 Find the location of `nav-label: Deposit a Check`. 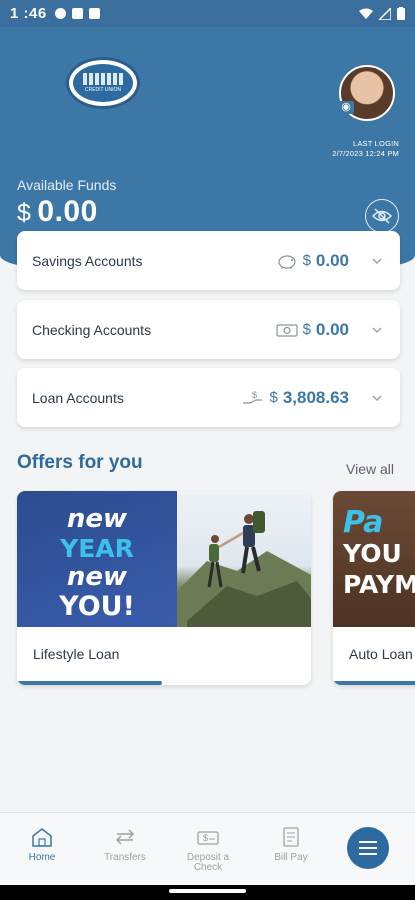

nav-label: Deposit a Check is located at coordinates (208, 862).